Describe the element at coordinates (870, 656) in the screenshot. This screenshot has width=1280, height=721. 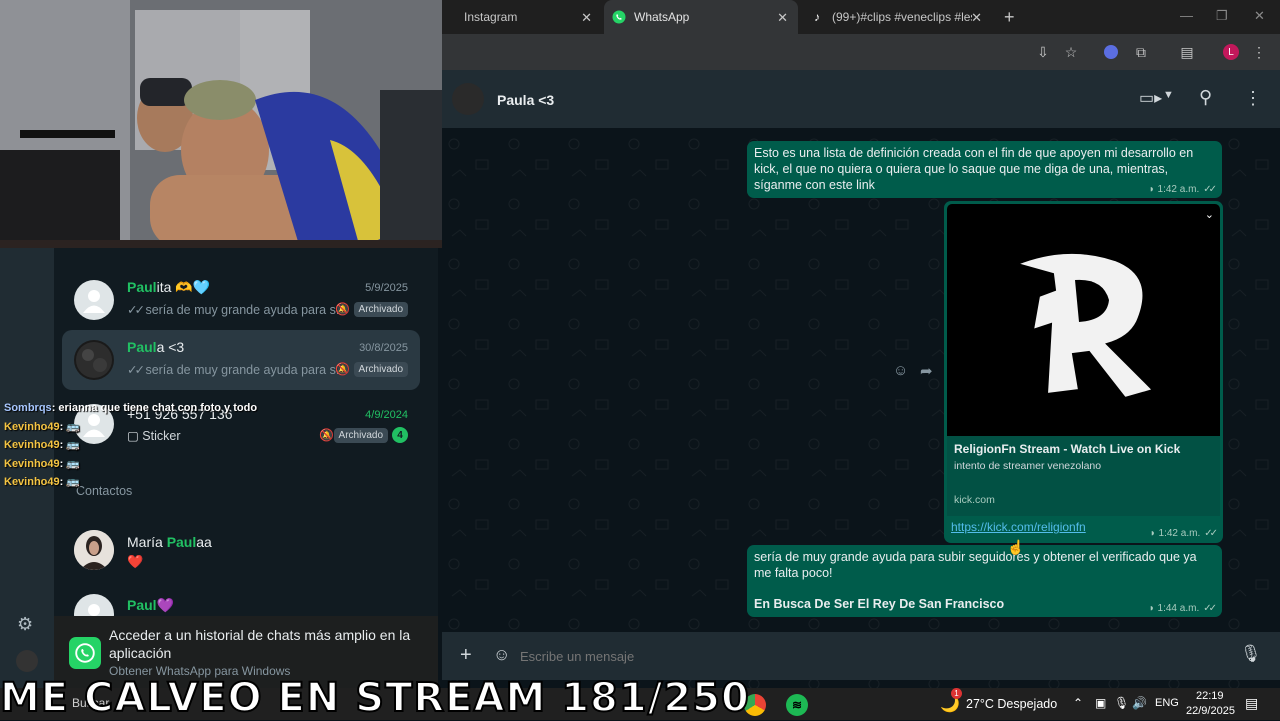
I see `message-input` at that location.